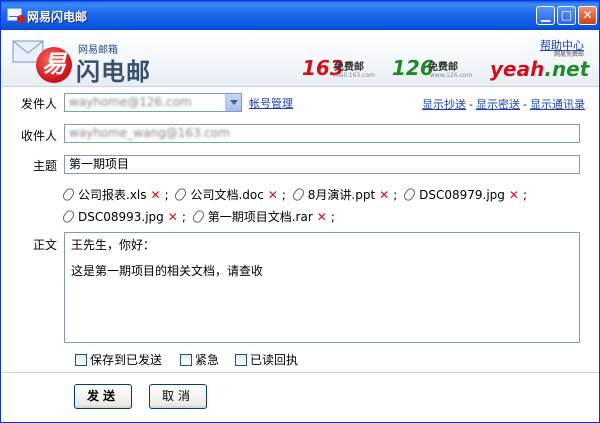 The height and width of the screenshot is (423, 600). What do you see at coordinates (57, 17) in the screenshot?
I see `window-title: 网易闪电邮` at bounding box center [57, 17].